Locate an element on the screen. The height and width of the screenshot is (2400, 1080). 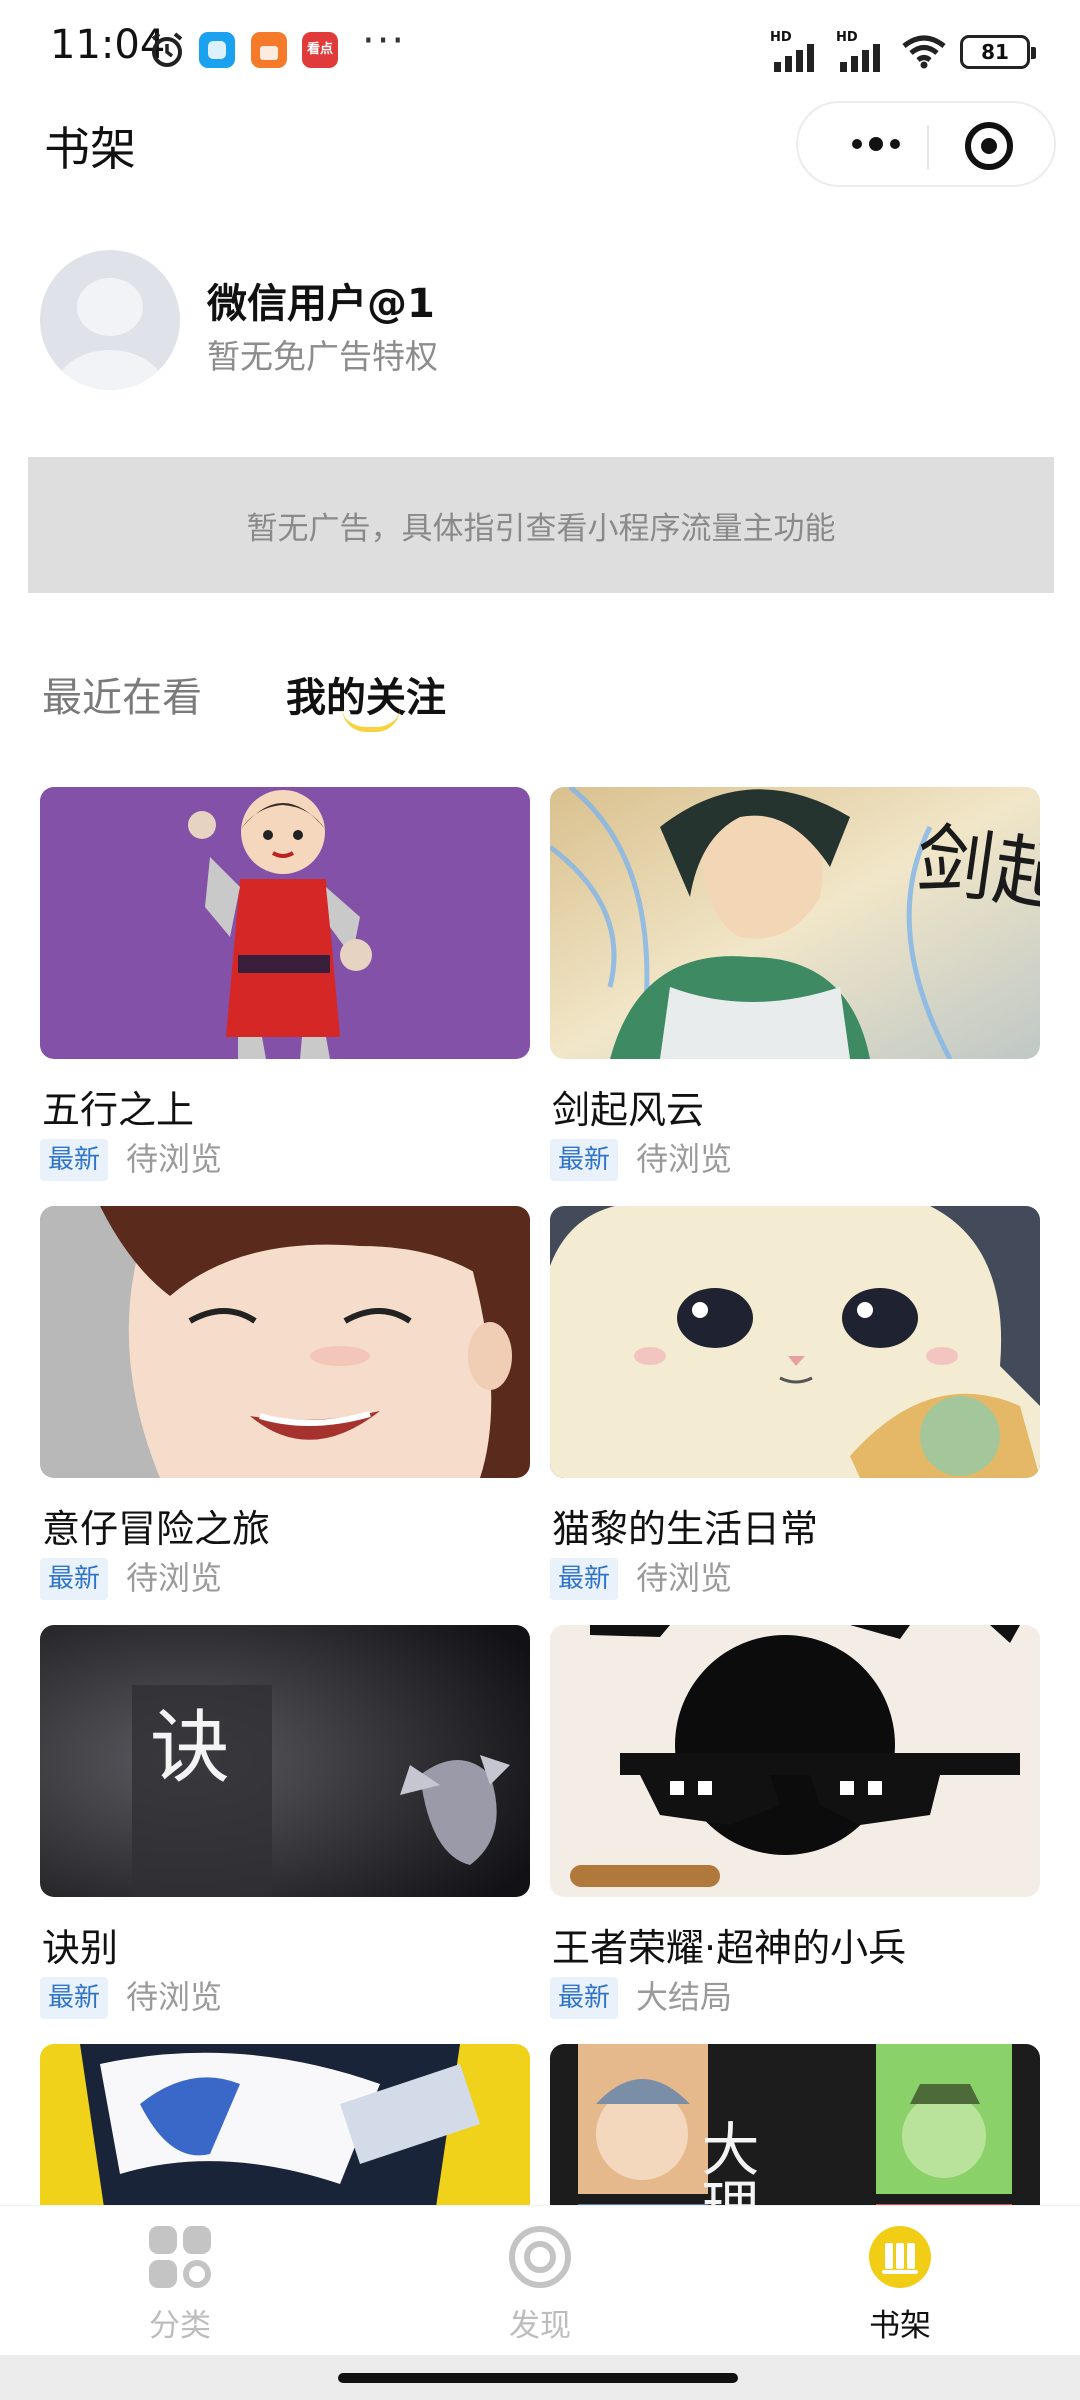
nav-category: 分类 is located at coordinates (180, 2284).